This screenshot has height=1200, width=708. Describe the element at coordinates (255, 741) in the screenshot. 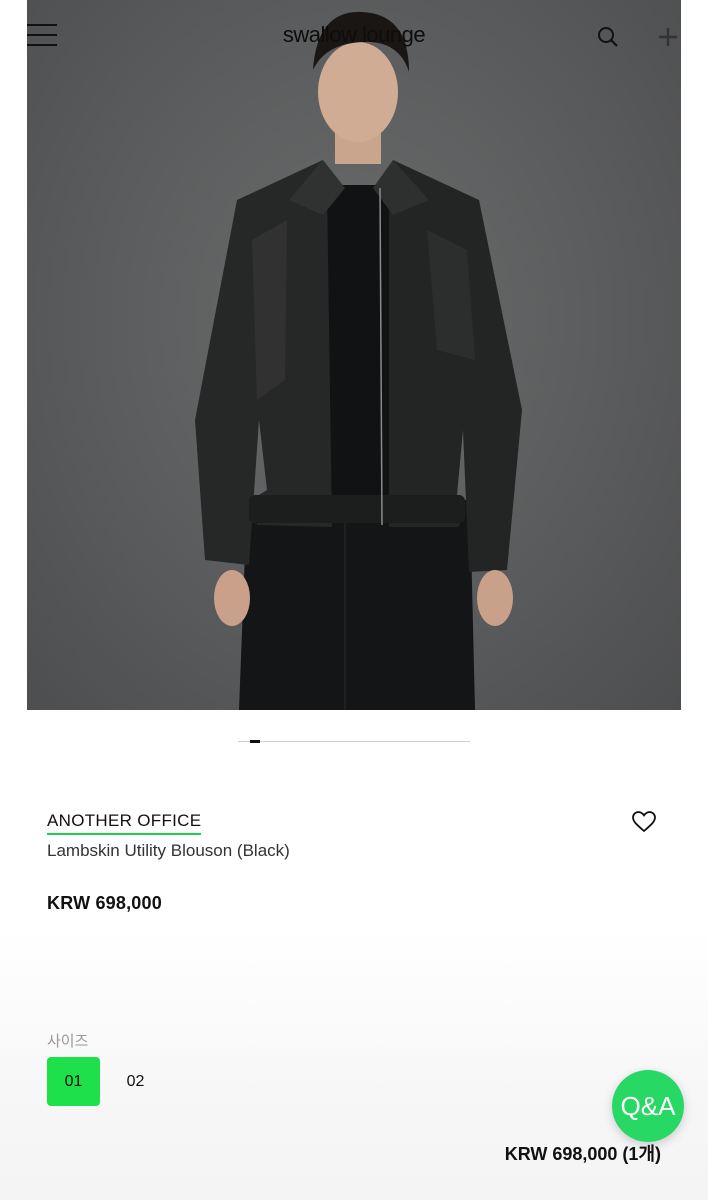

I see `pager-active-indicator` at that location.